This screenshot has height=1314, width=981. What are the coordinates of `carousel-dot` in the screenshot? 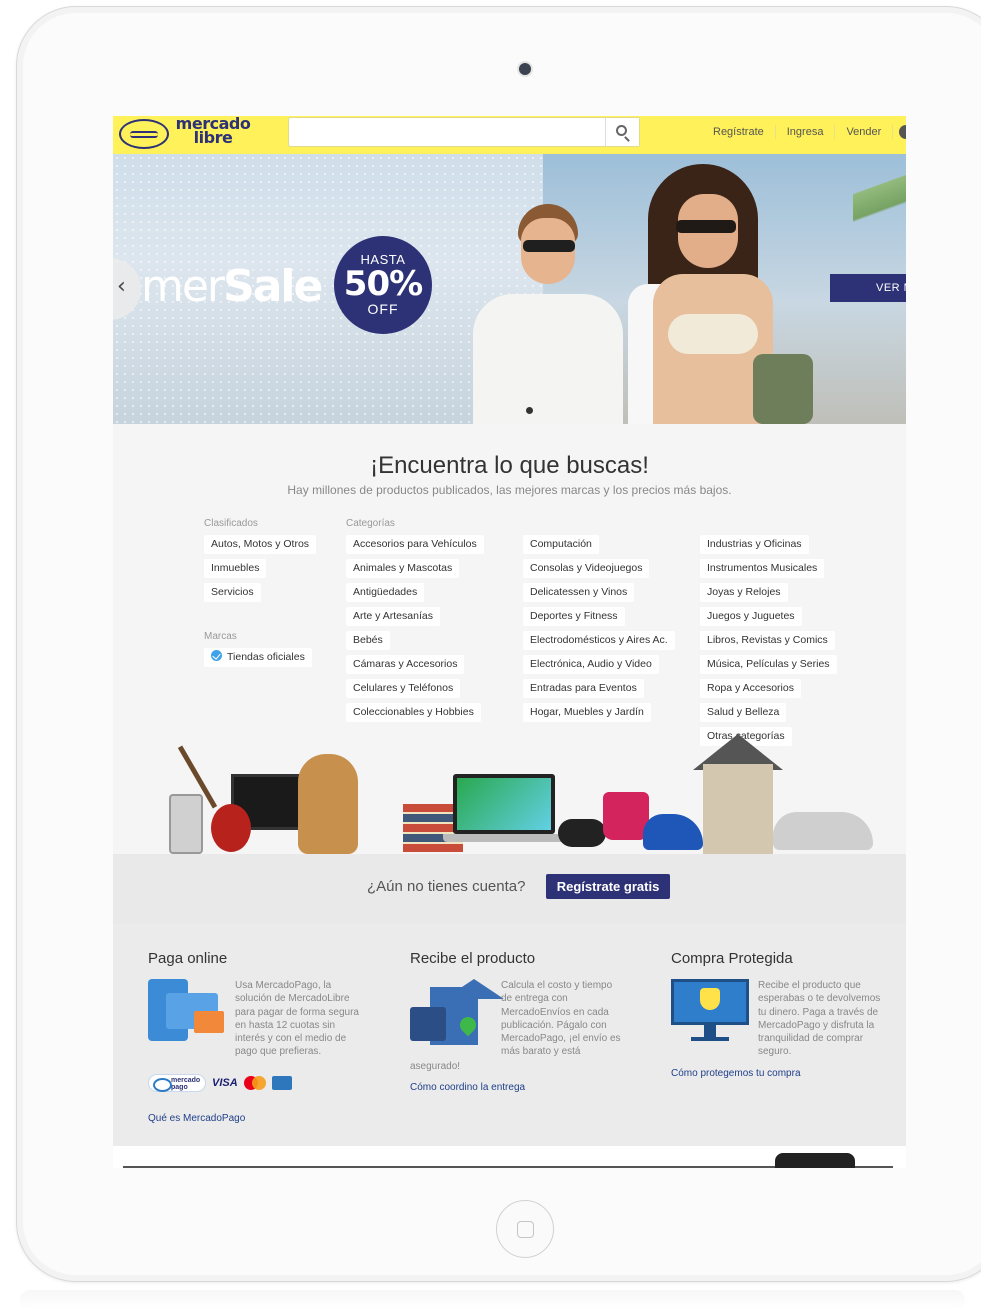 It's located at (529, 410).